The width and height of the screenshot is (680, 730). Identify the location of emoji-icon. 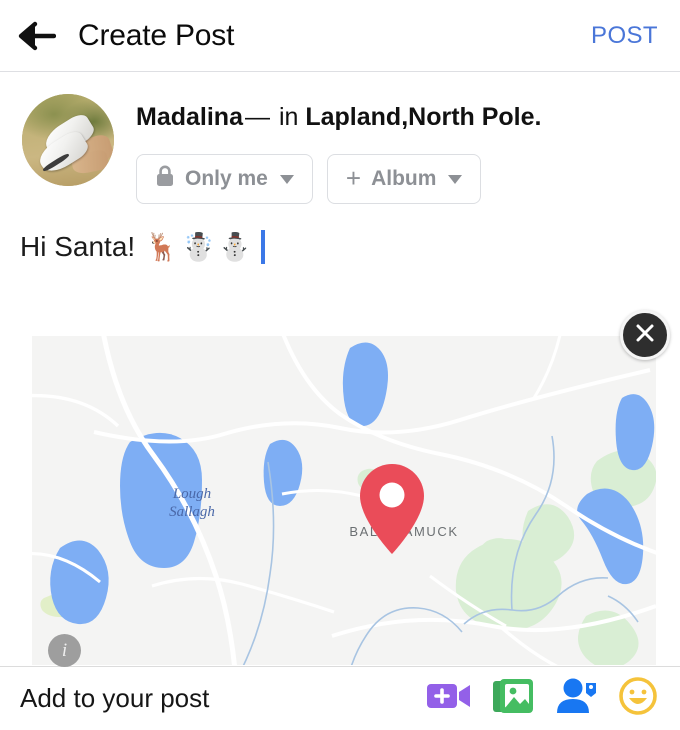
(638, 698).